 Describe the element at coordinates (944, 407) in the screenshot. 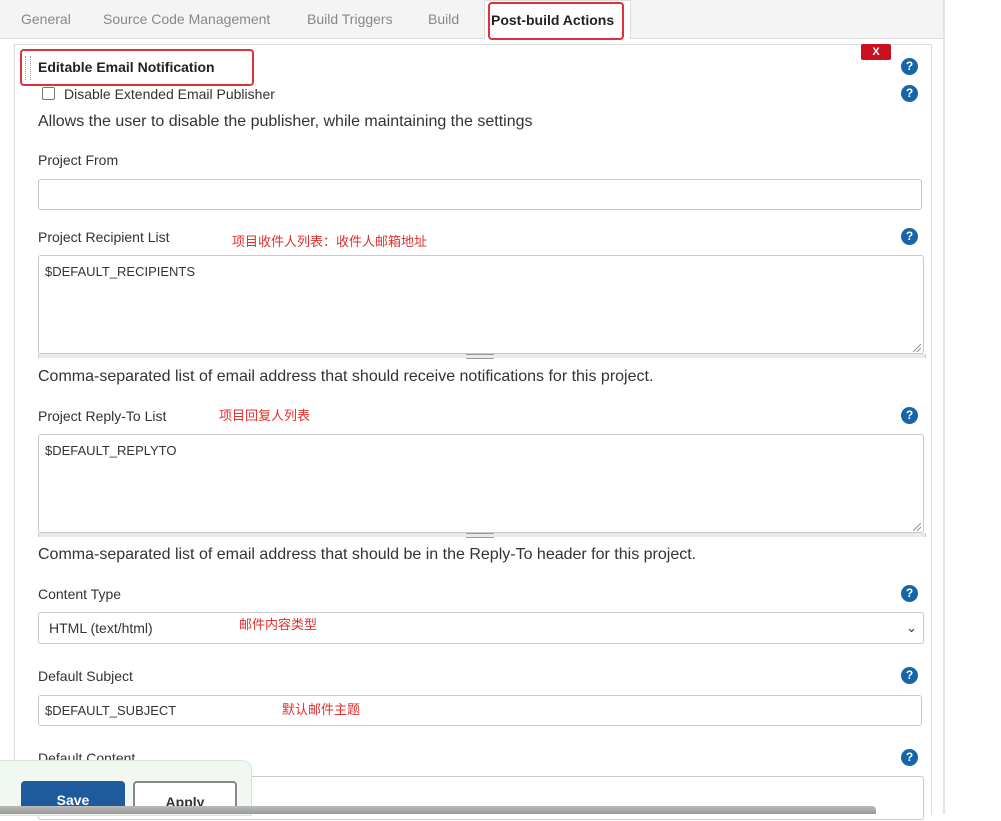

I see `page-edge` at that location.